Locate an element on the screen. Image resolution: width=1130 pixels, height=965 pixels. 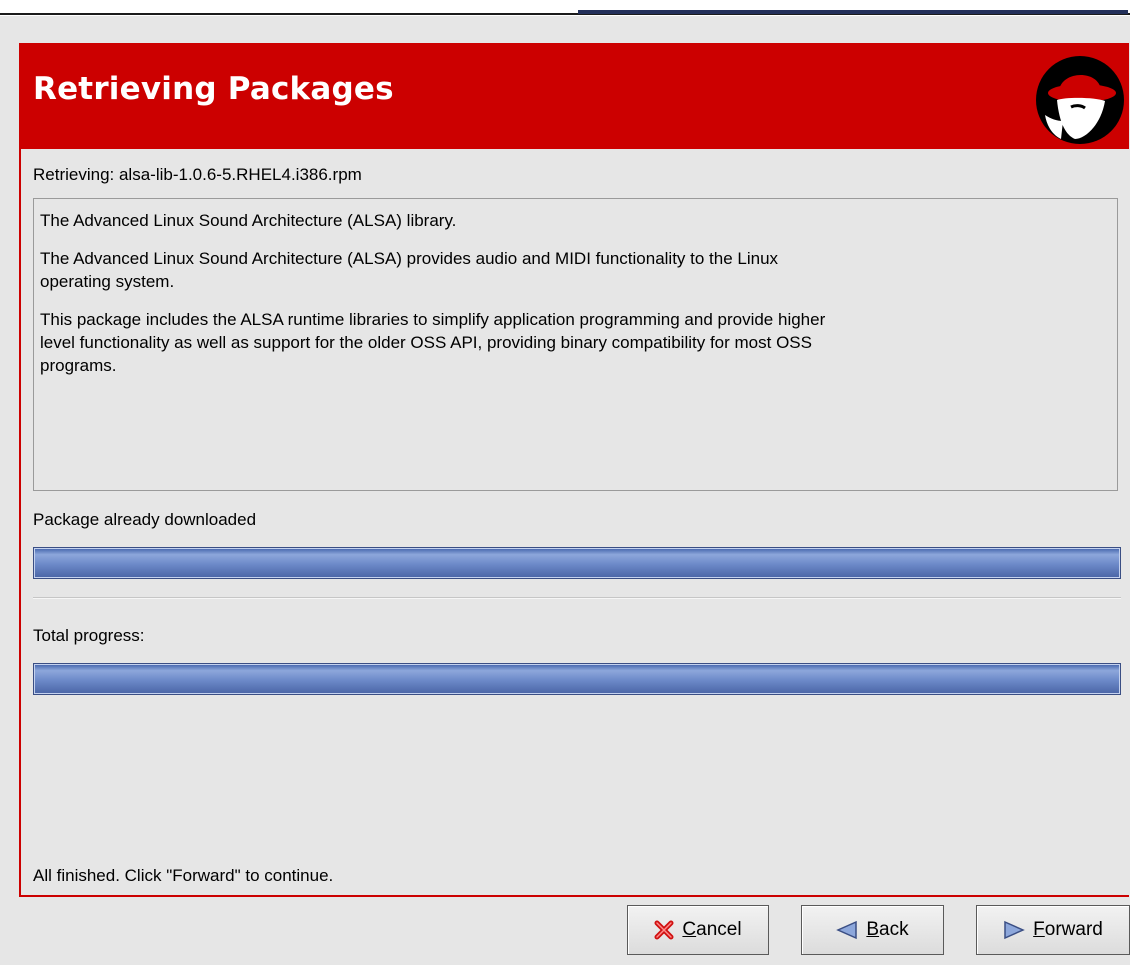
header-banner: Retrieving Packages is located at coordinates (575, 97).